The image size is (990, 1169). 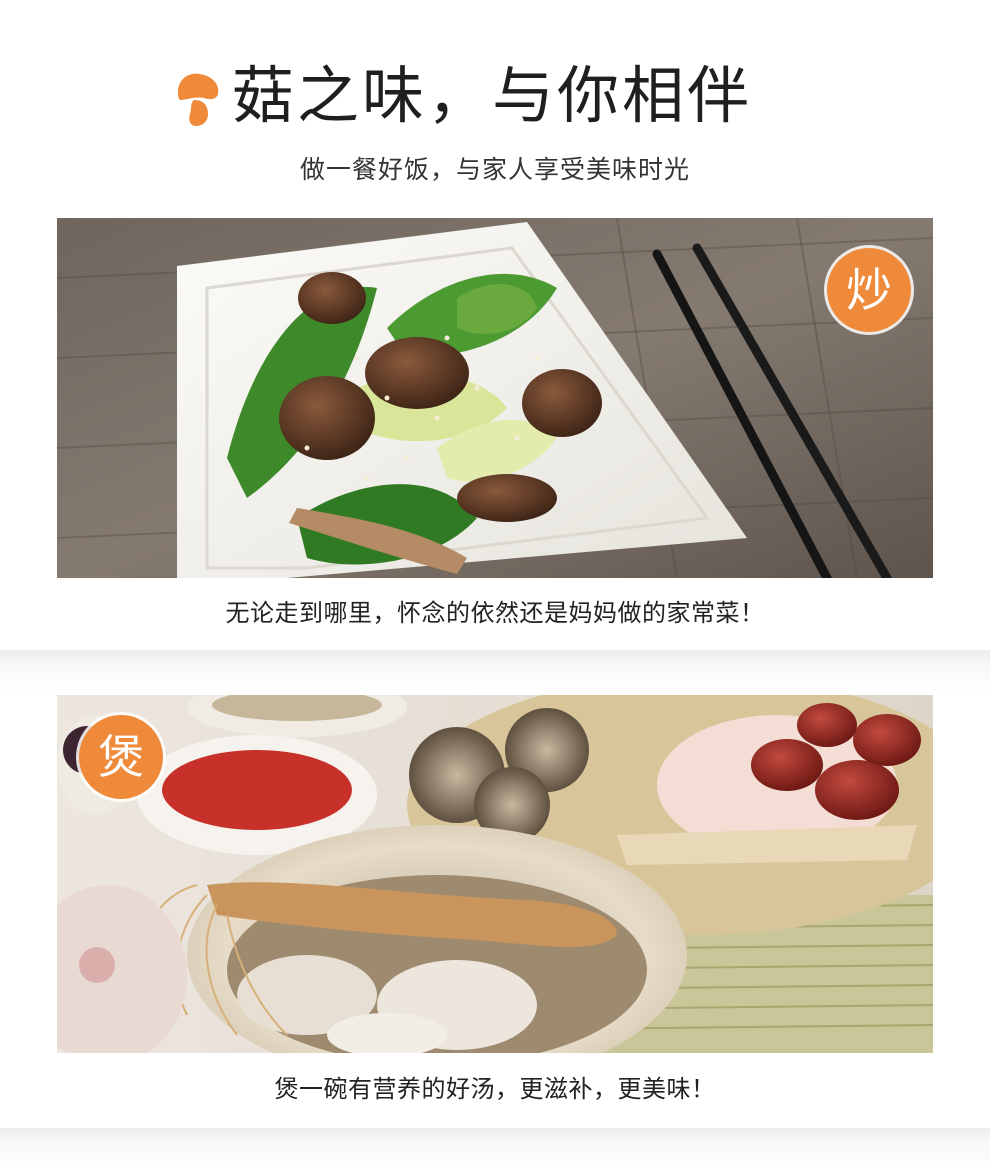 What do you see at coordinates (869, 290) in the screenshot?
I see `stir-fry-badge: 炒` at bounding box center [869, 290].